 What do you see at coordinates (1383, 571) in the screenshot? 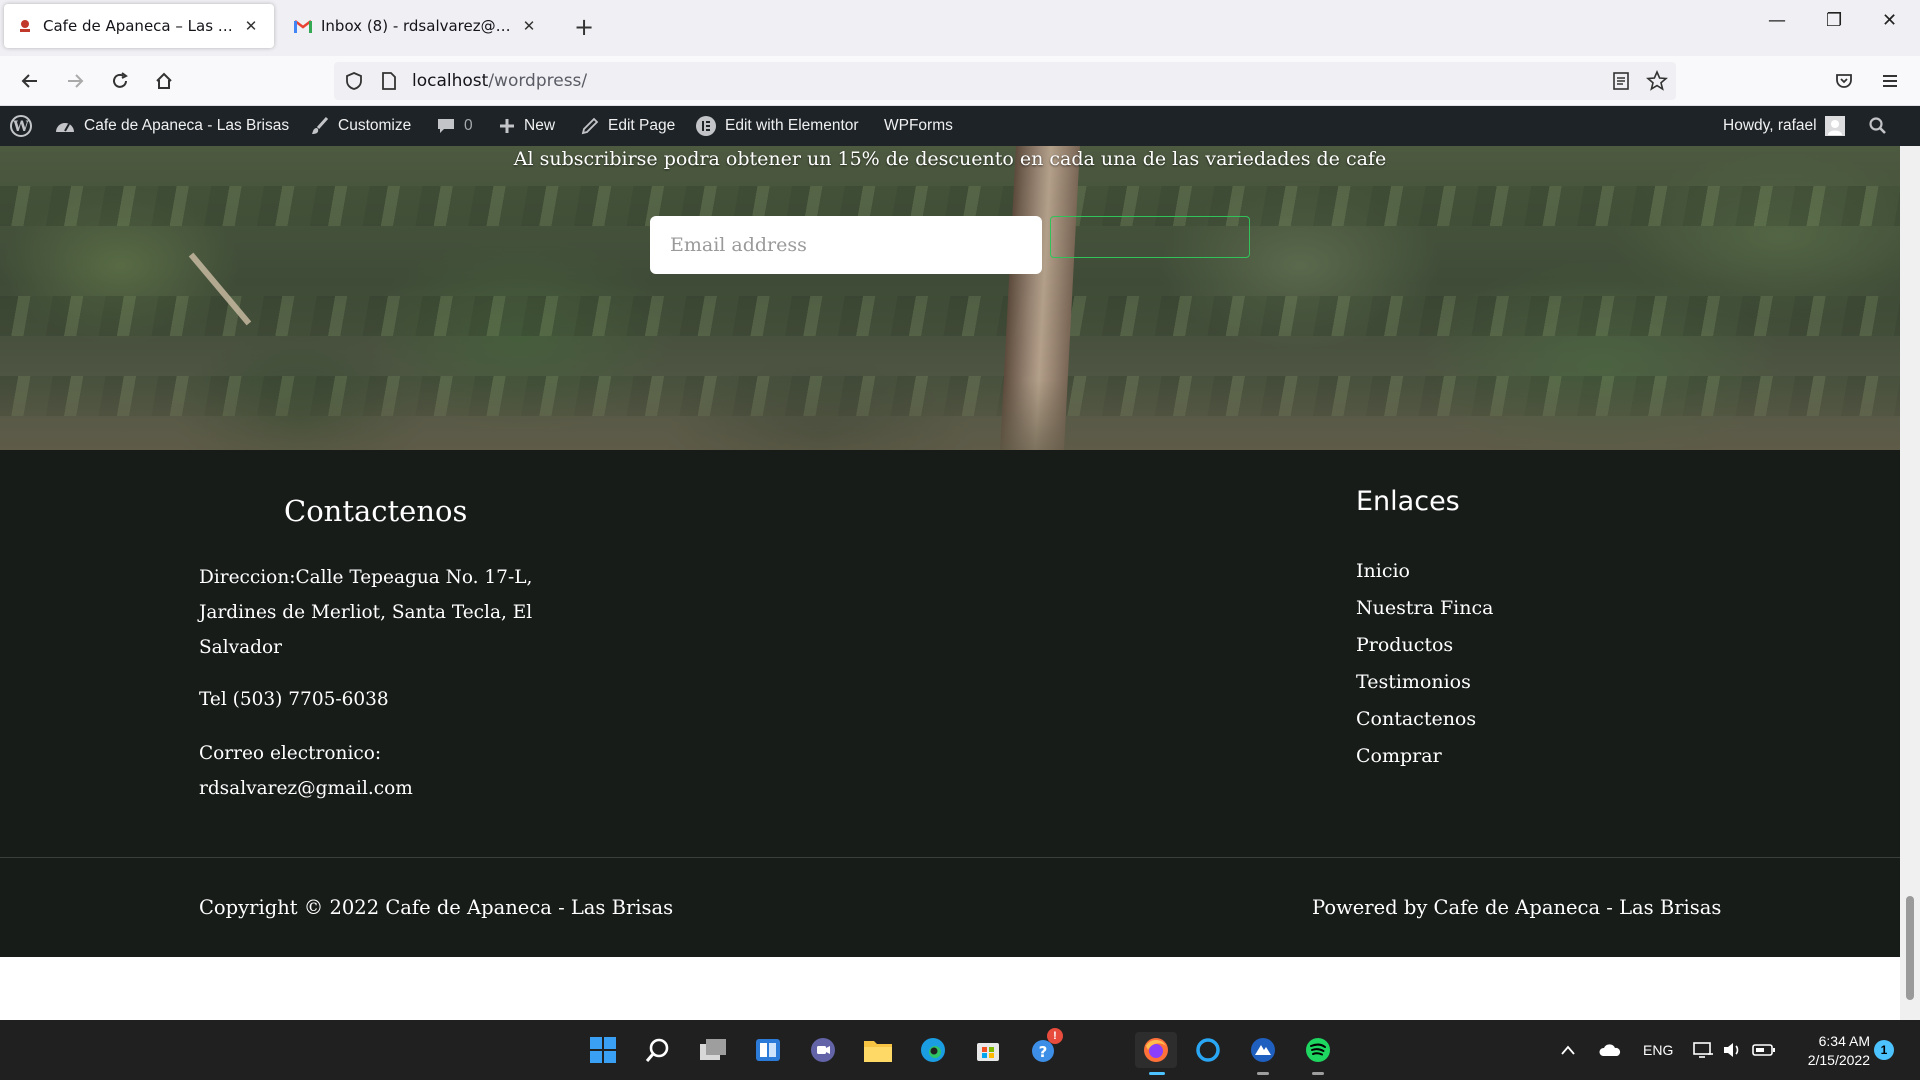
I see `footer-link-inicio: Inicio` at bounding box center [1383, 571].